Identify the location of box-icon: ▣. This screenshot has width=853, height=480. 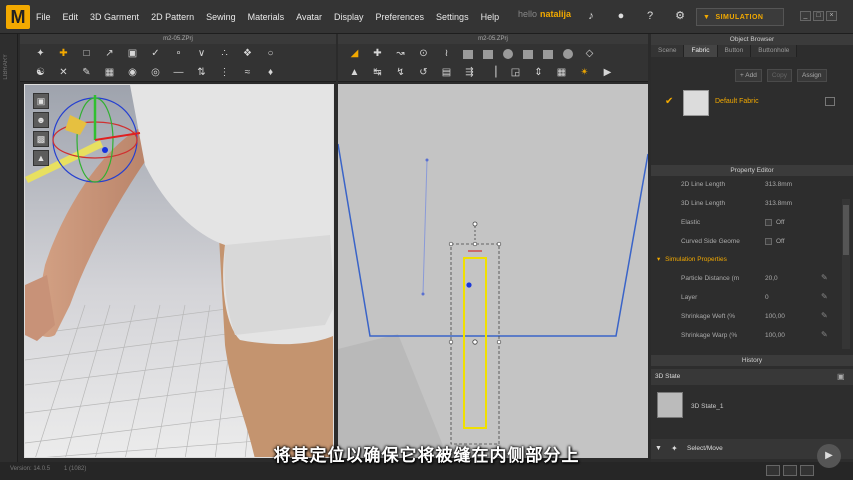
(132, 54).